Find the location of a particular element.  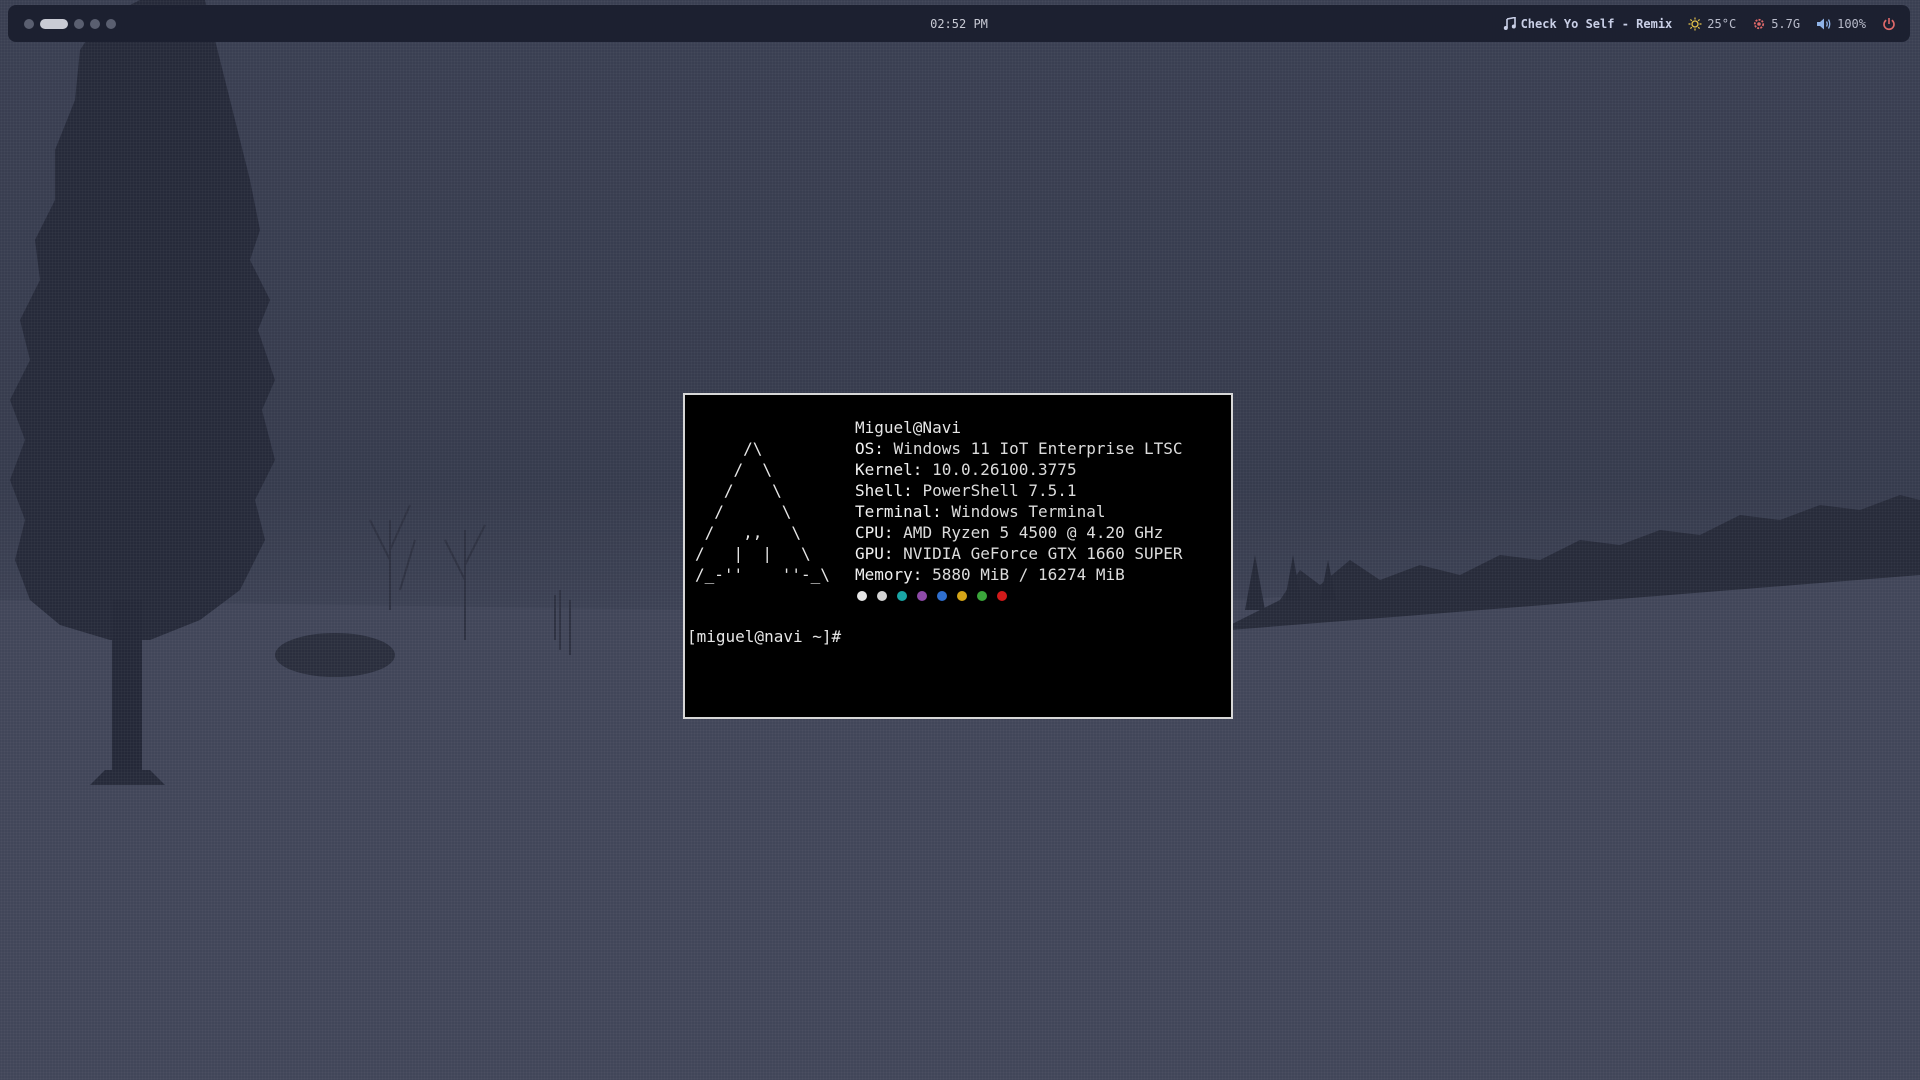

color-palette is located at coordinates (1019, 596).